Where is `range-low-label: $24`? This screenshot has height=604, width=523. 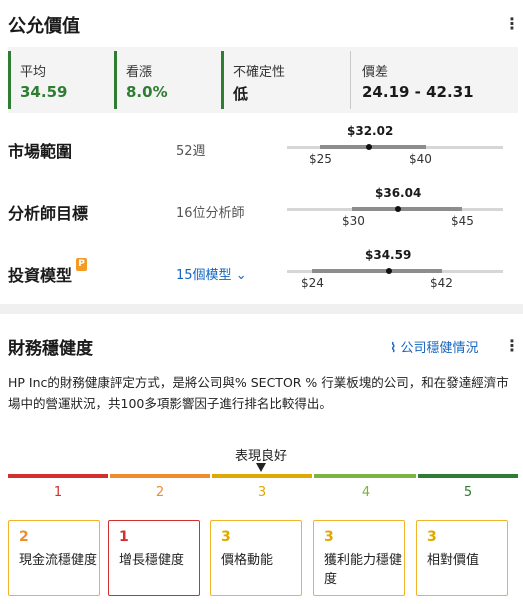
range-low-label: $24 is located at coordinates (312, 283).